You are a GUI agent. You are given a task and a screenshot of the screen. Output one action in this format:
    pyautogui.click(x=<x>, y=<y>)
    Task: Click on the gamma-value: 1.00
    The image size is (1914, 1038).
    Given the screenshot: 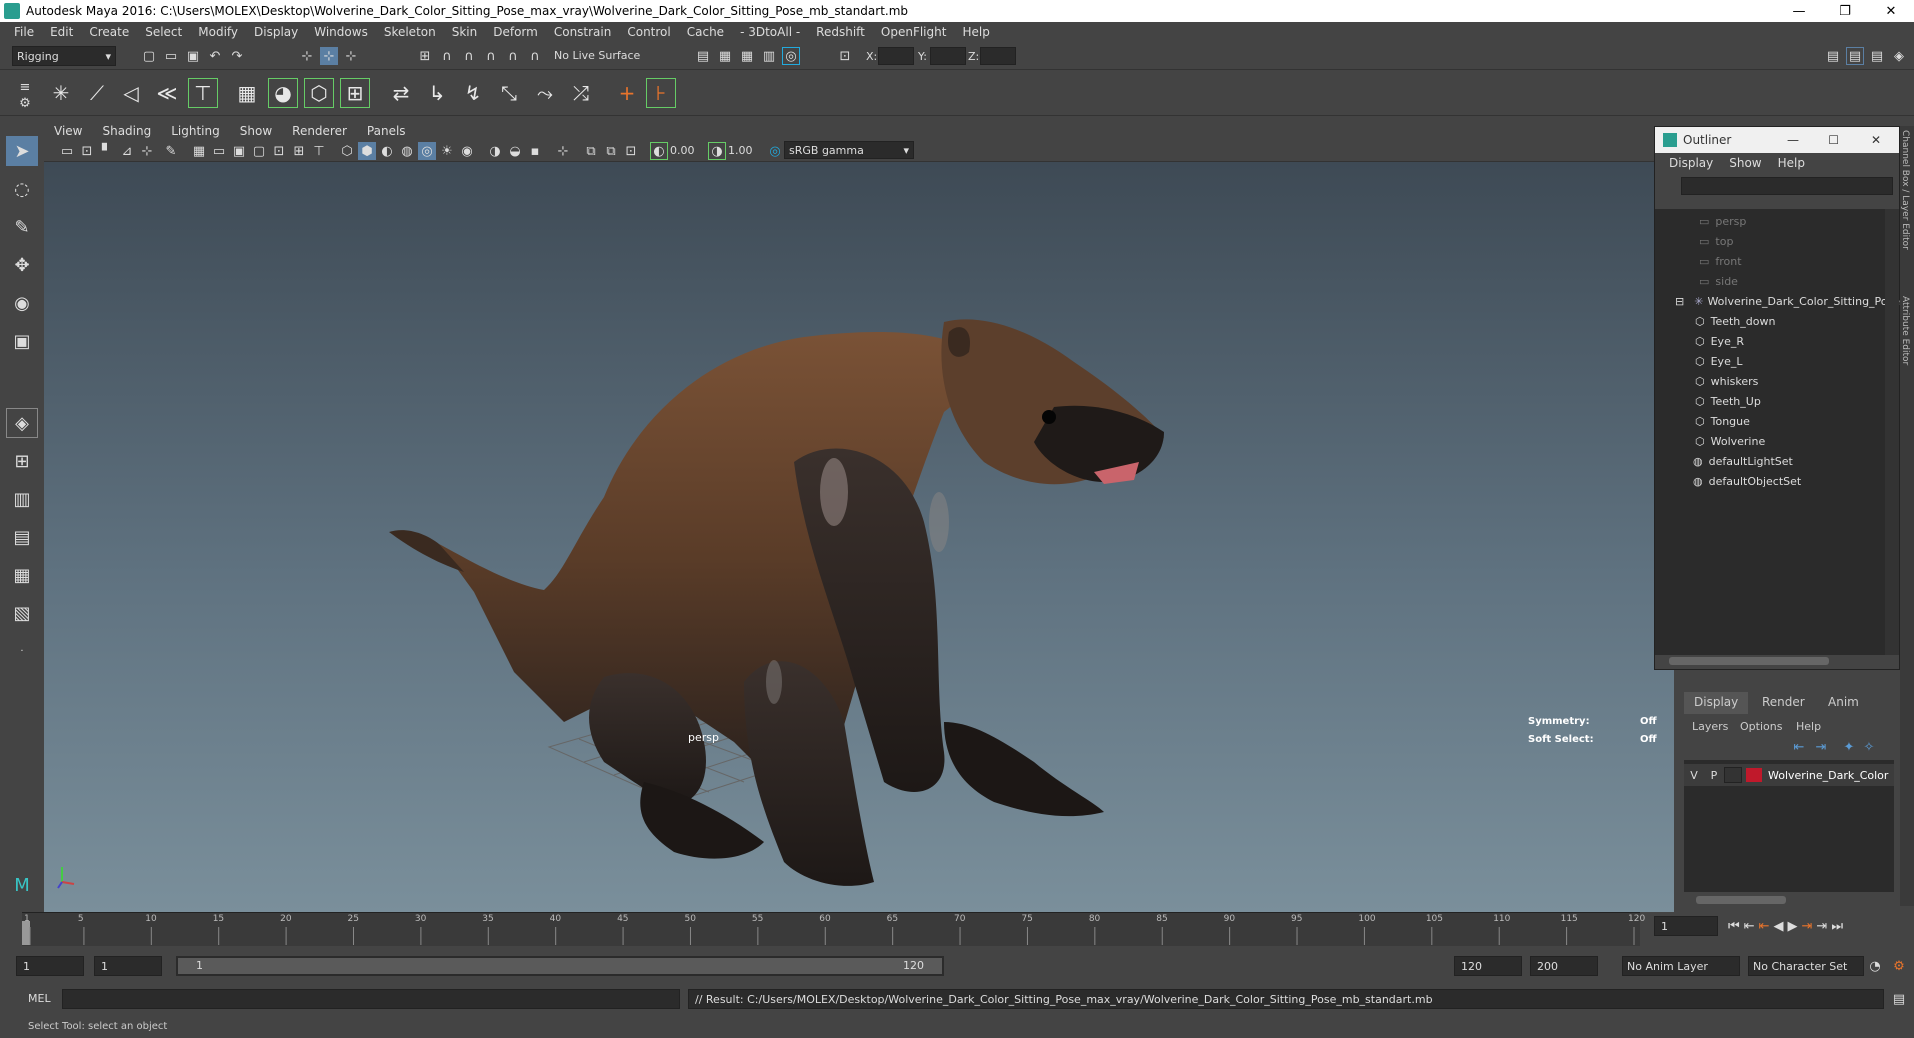 What is the action you would take?
    pyautogui.click(x=740, y=150)
    